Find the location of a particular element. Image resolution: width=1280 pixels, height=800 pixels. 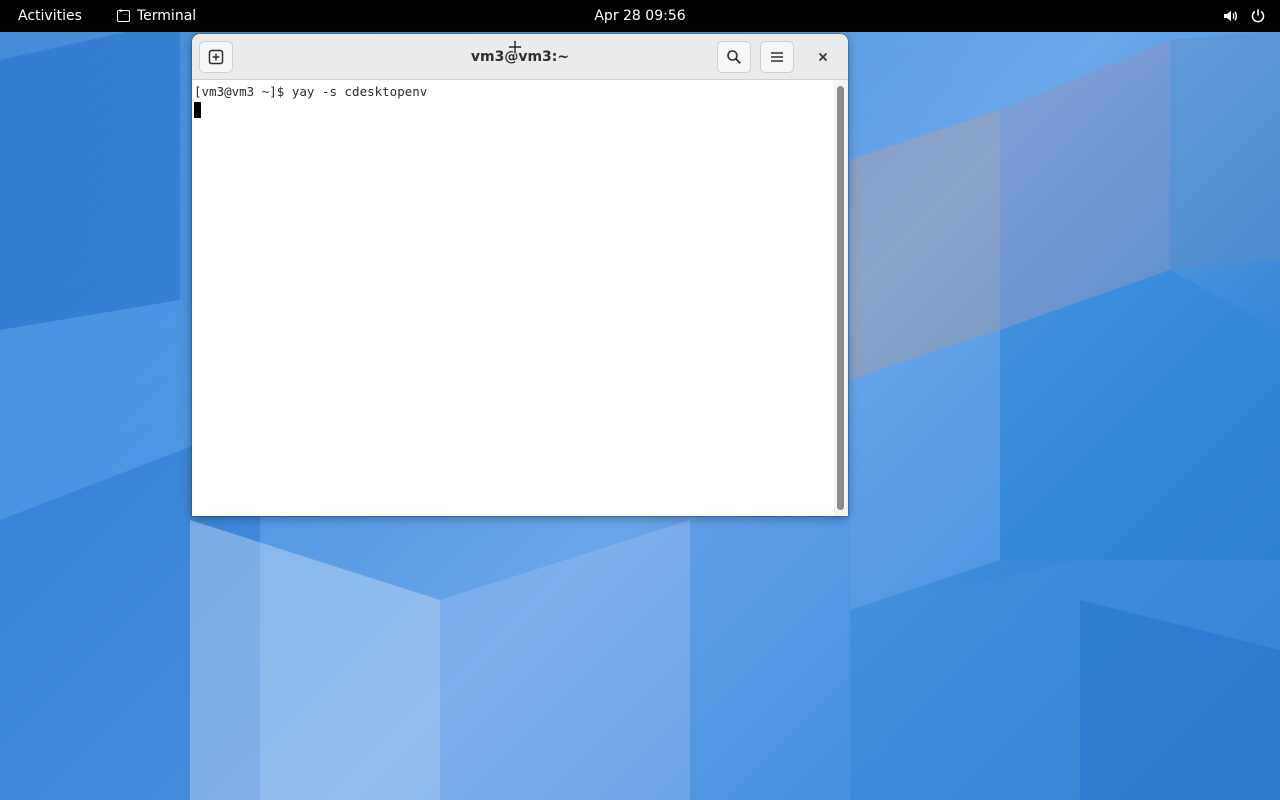

hamburger-menu-icon is located at coordinates (777, 57).